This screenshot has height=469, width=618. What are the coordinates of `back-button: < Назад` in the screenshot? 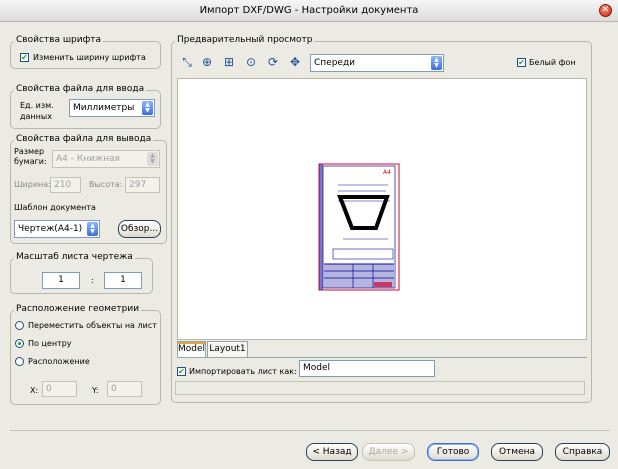 It's located at (332, 452).